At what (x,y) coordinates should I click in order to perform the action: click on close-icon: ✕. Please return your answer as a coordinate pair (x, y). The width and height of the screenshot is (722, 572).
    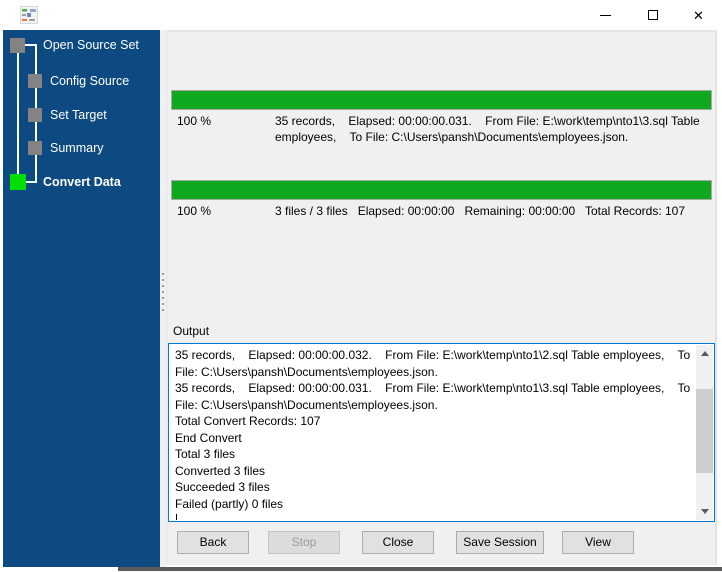
    Looking at the image, I should click on (698, 15).